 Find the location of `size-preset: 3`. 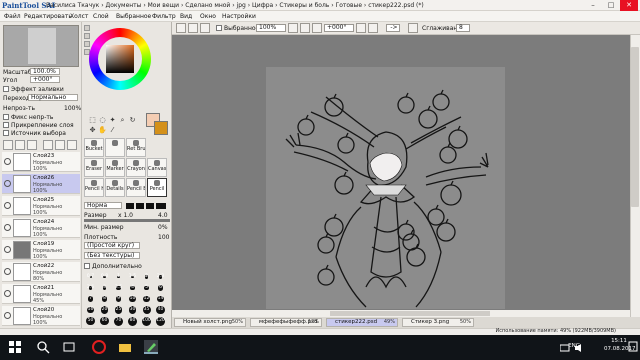

size-preset: 3 is located at coordinates (104, 288).